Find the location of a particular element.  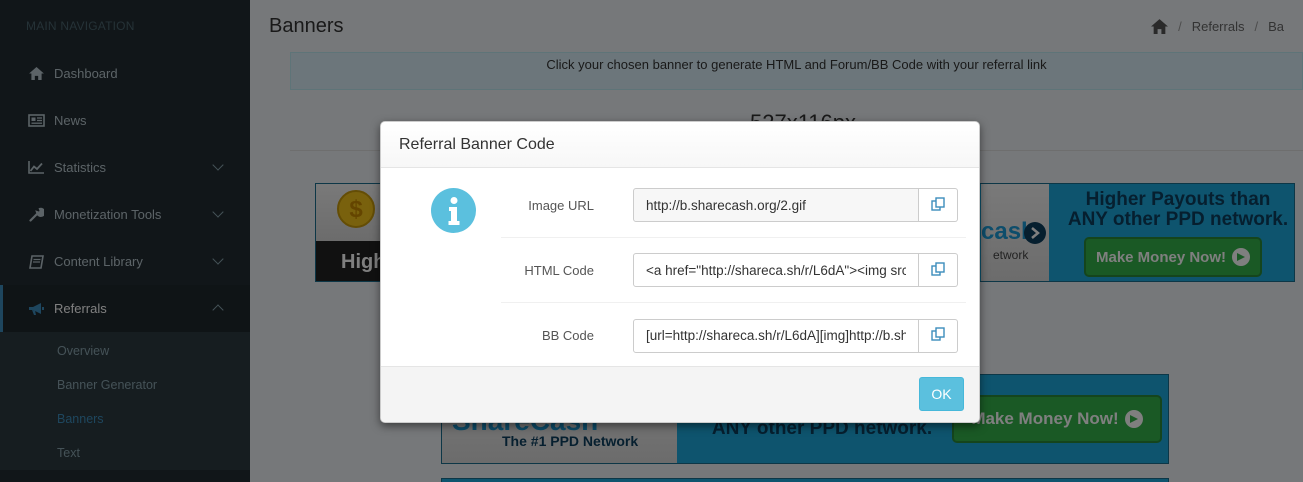

bb-code-row: BB Code is located at coordinates (733, 335).